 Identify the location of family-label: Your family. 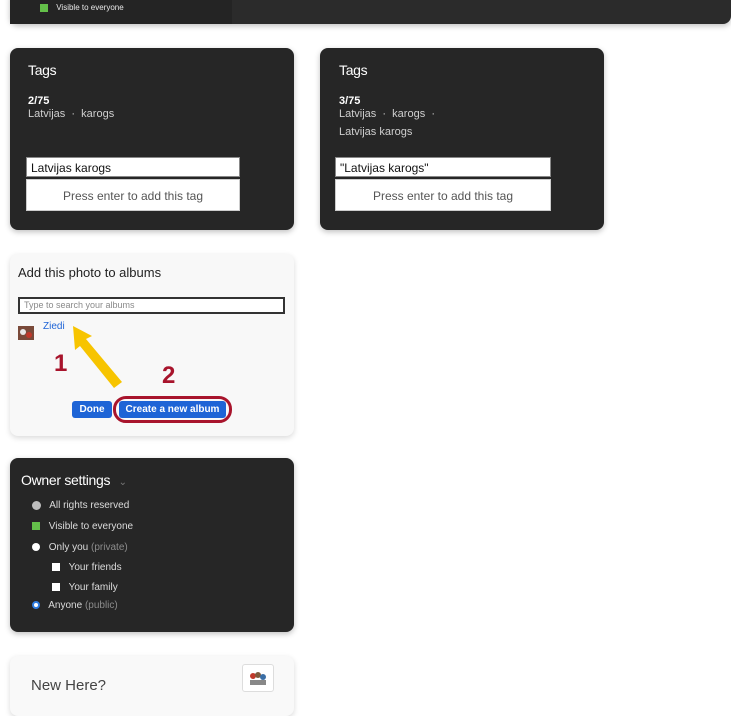
(93, 587).